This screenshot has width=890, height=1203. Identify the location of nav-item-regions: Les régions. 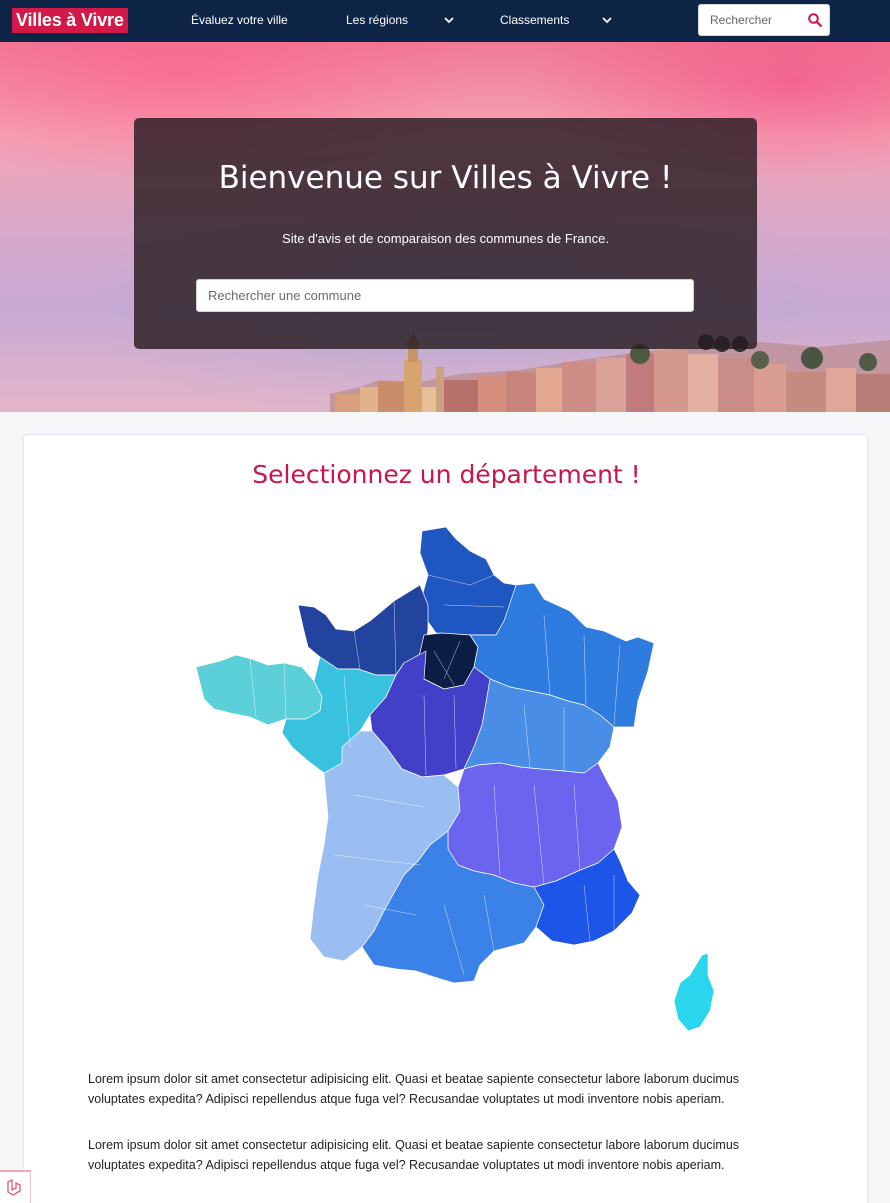
(377, 21).